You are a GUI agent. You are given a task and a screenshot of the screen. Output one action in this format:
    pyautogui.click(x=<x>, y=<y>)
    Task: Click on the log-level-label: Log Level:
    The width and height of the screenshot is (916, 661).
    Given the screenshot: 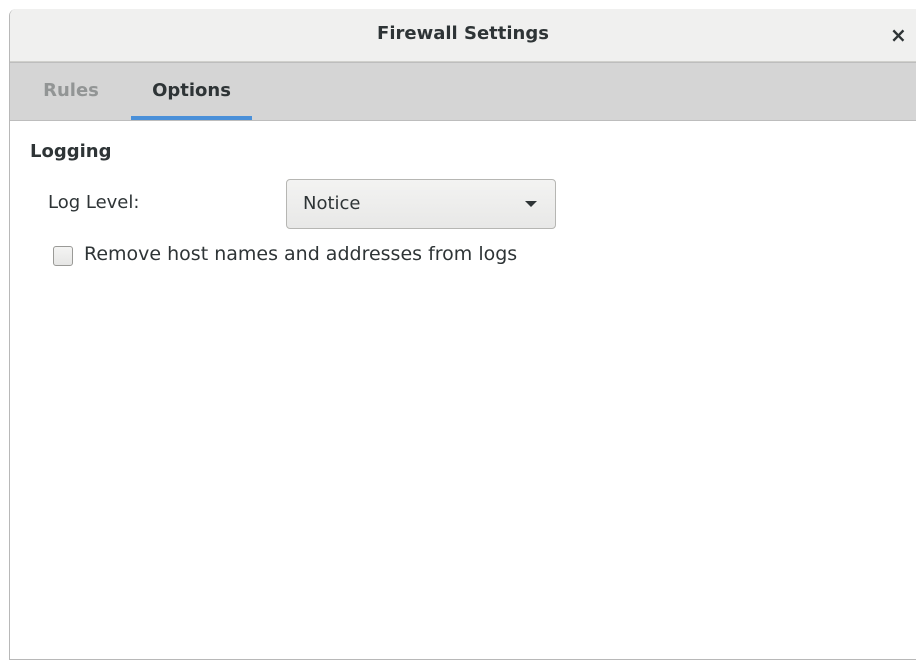 What is the action you would take?
    pyautogui.click(x=94, y=202)
    